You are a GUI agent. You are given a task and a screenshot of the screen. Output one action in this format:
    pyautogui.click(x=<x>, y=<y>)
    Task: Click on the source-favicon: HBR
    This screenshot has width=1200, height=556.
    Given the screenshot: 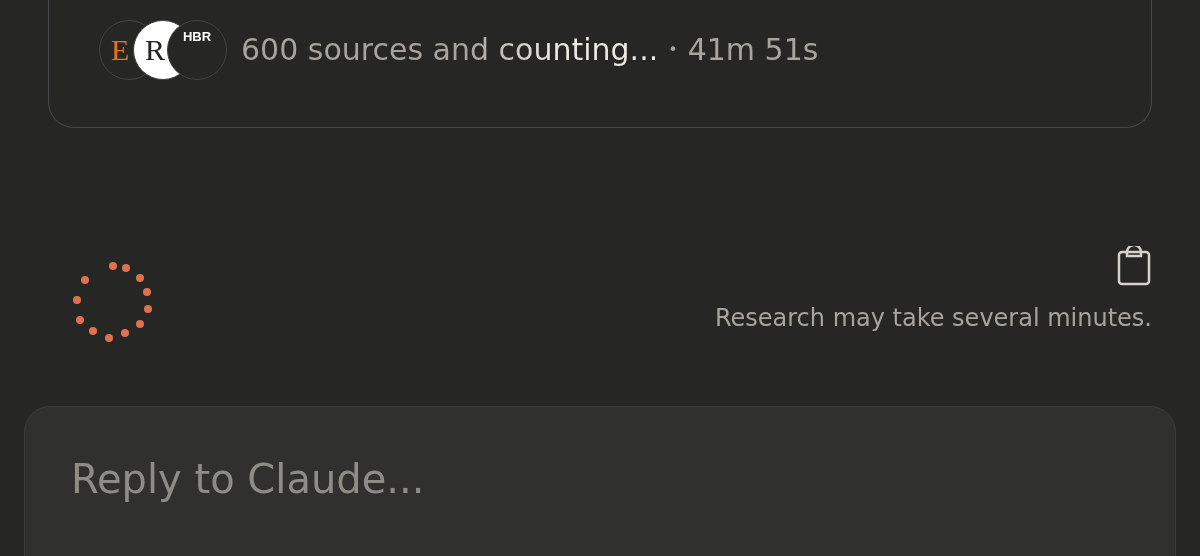 What is the action you would take?
    pyautogui.click(x=197, y=50)
    